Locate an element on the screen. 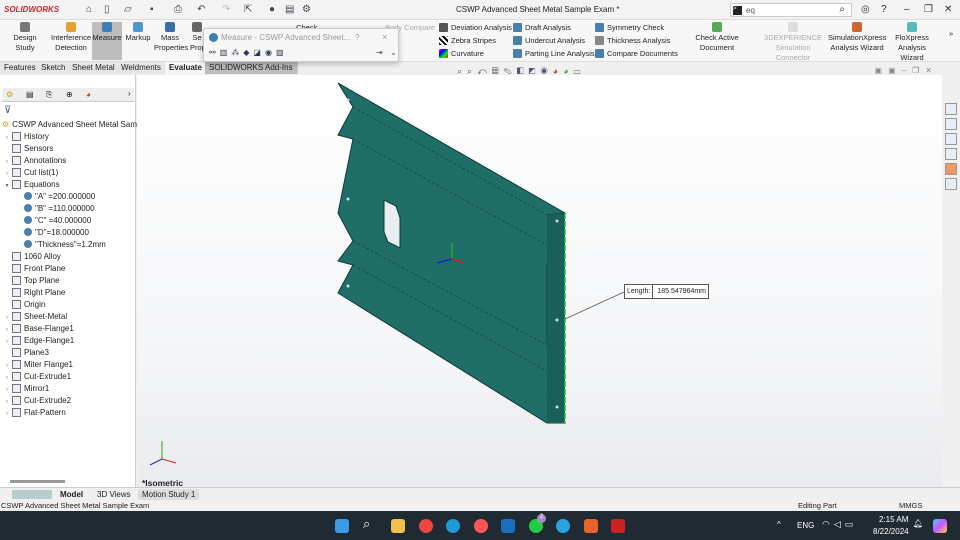 The height and width of the screenshot is (540, 960). link-view-icon: ▣ is located at coordinates (895, 70).